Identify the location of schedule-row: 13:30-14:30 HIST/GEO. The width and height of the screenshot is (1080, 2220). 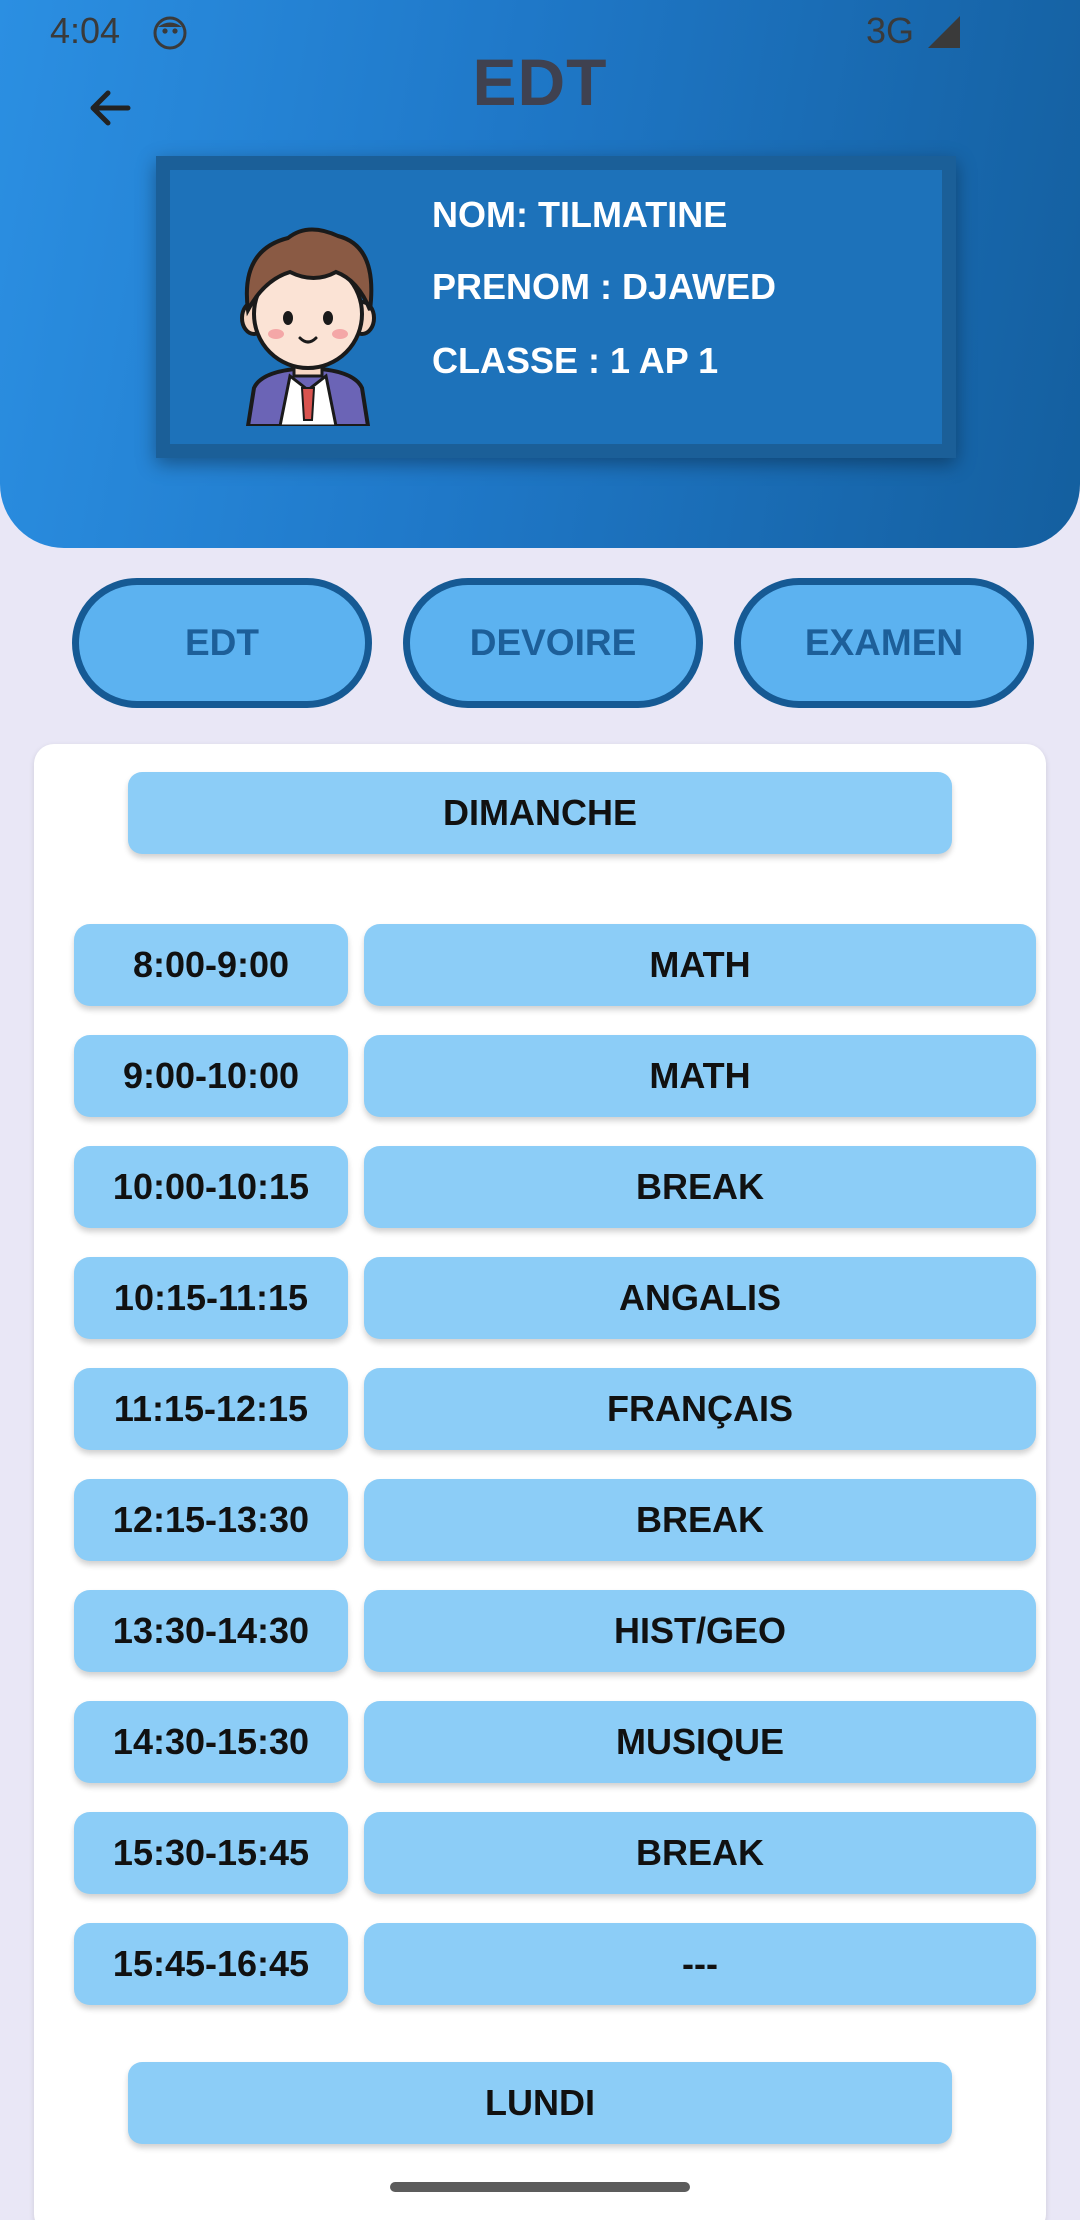
(555, 1631).